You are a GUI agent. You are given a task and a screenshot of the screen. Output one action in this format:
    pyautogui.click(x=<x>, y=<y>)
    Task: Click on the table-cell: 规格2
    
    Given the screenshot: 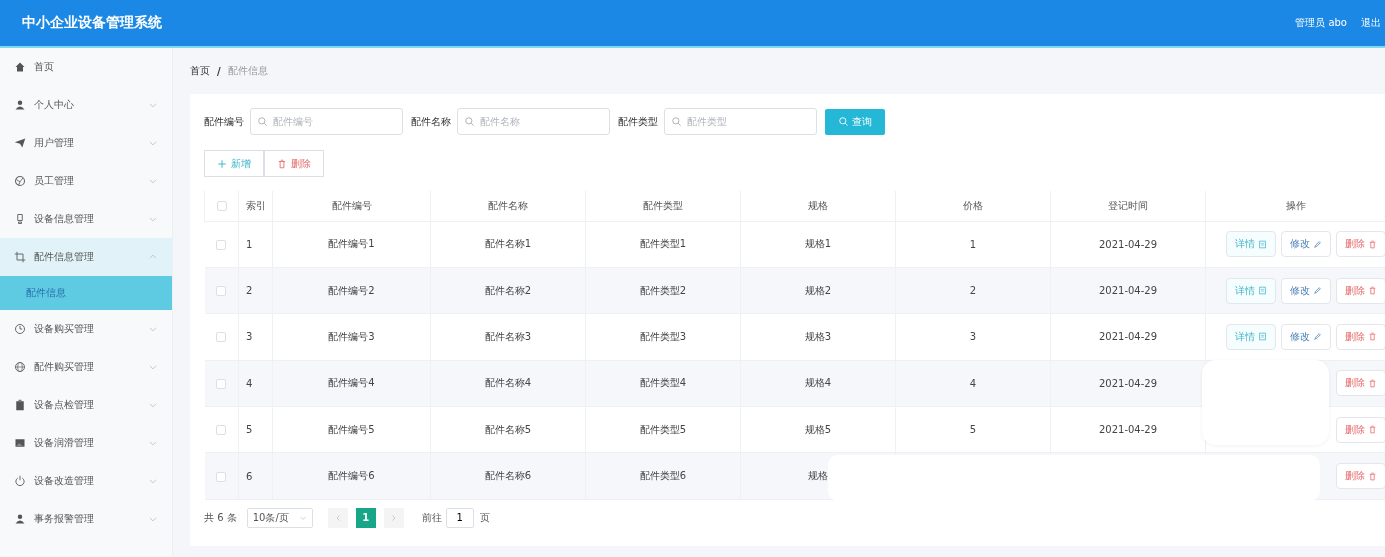 What is the action you would take?
    pyautogui.click(x=818, y=290)
    